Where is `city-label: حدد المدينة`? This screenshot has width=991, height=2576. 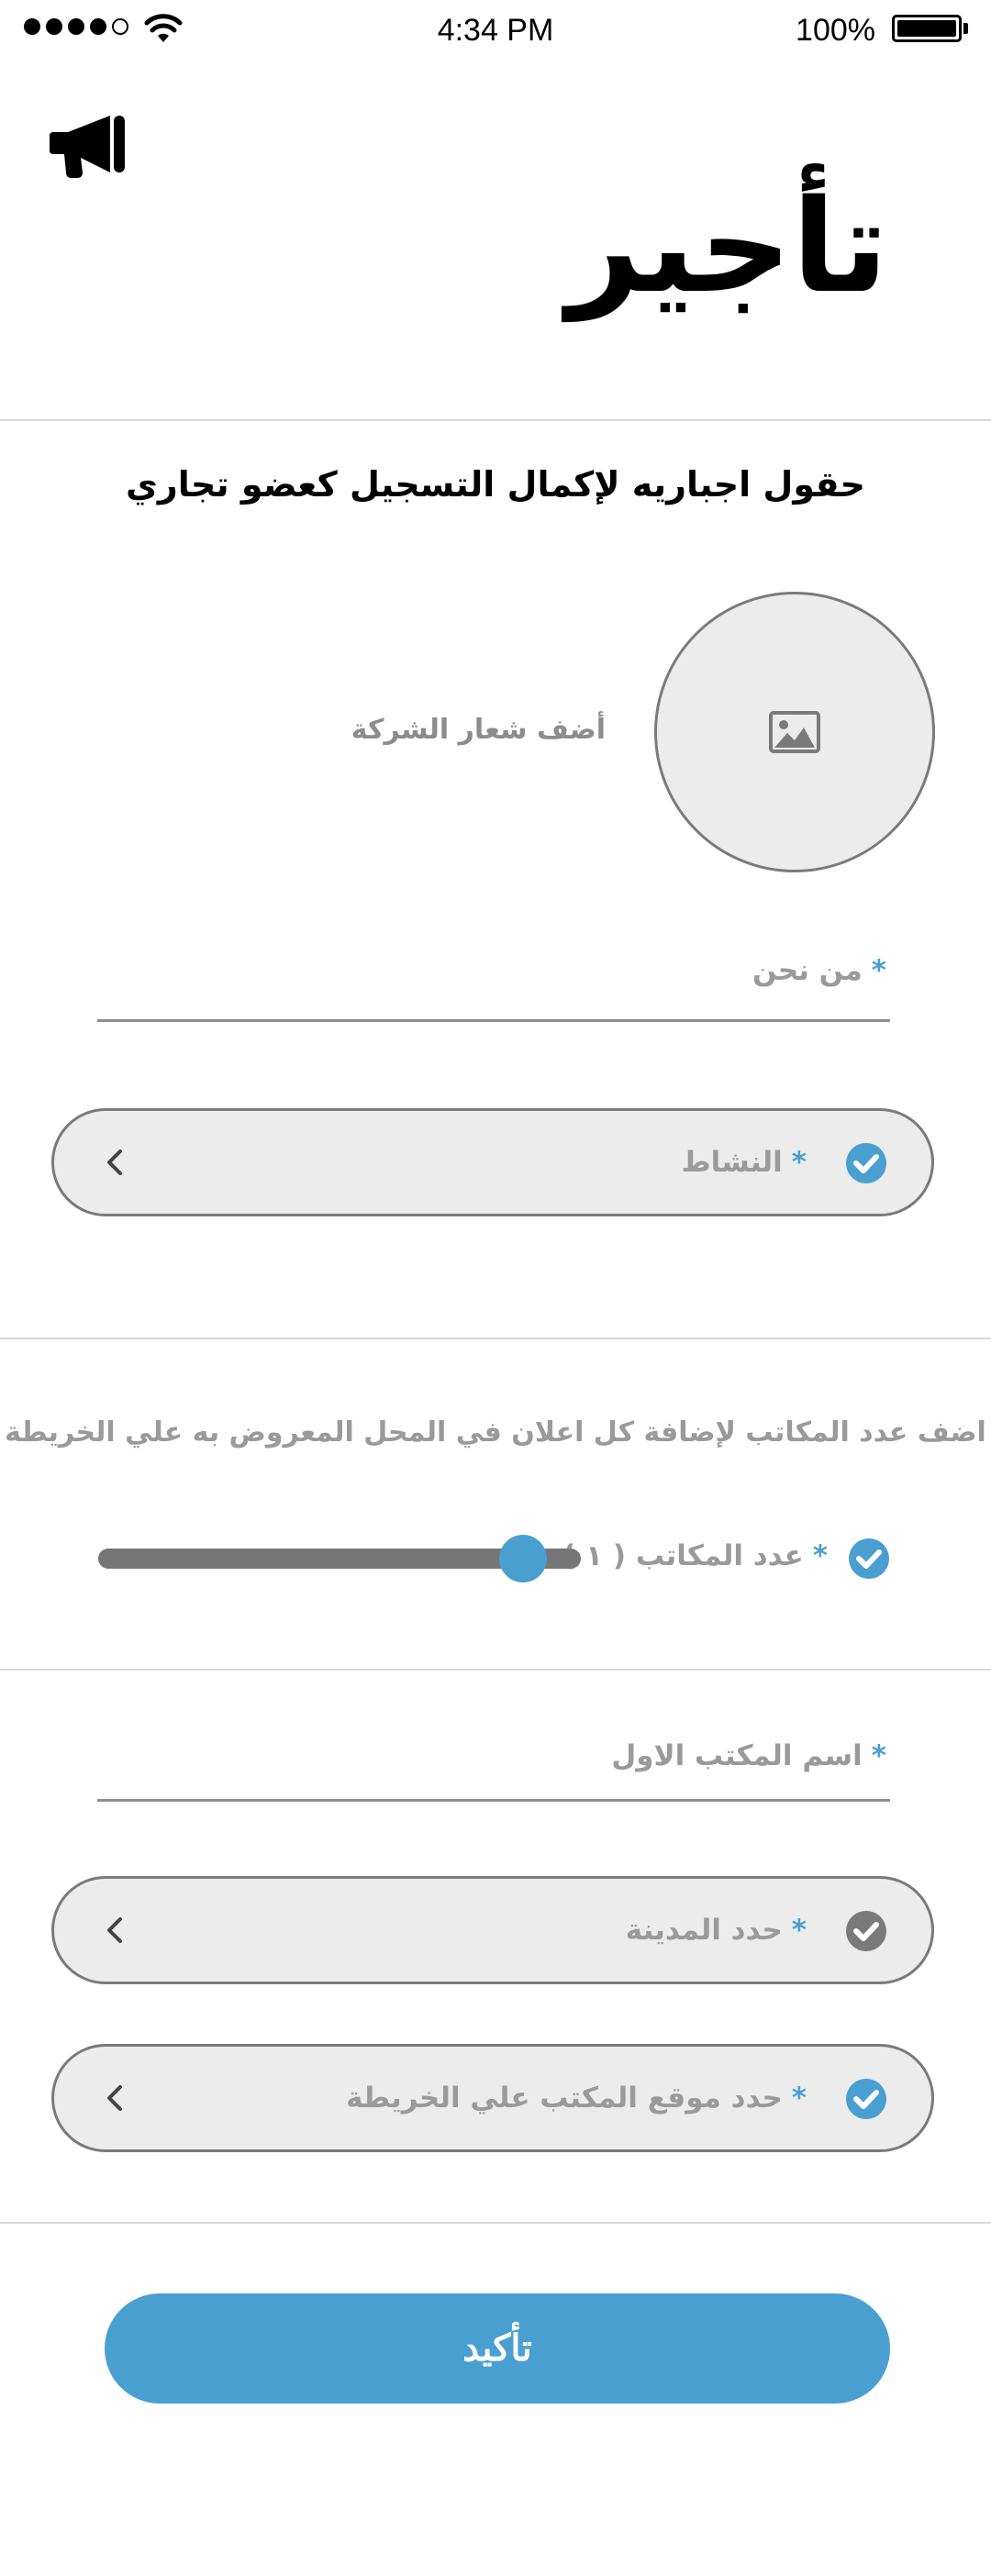
city-label: حدد المدينة is located at coordinates (704, 1930).